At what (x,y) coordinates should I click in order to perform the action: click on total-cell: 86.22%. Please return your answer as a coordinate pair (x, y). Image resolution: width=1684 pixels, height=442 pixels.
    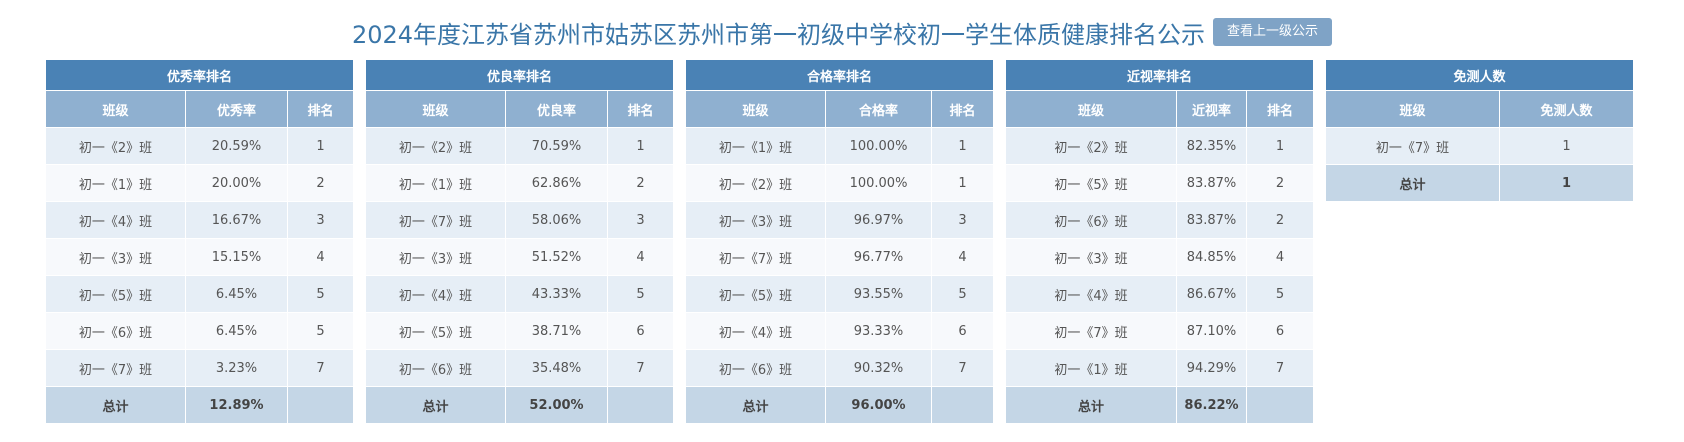
    Looking at the image, I should click on (1211, 405).